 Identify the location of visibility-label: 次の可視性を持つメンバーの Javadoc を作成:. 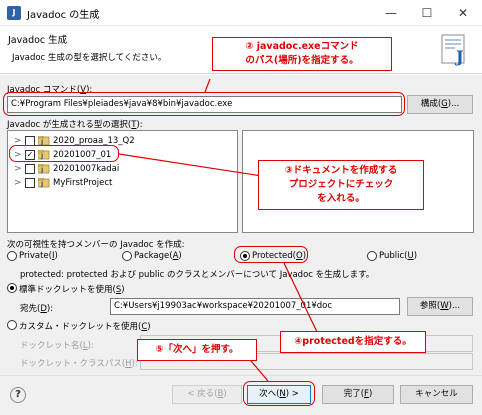
(96, 245).